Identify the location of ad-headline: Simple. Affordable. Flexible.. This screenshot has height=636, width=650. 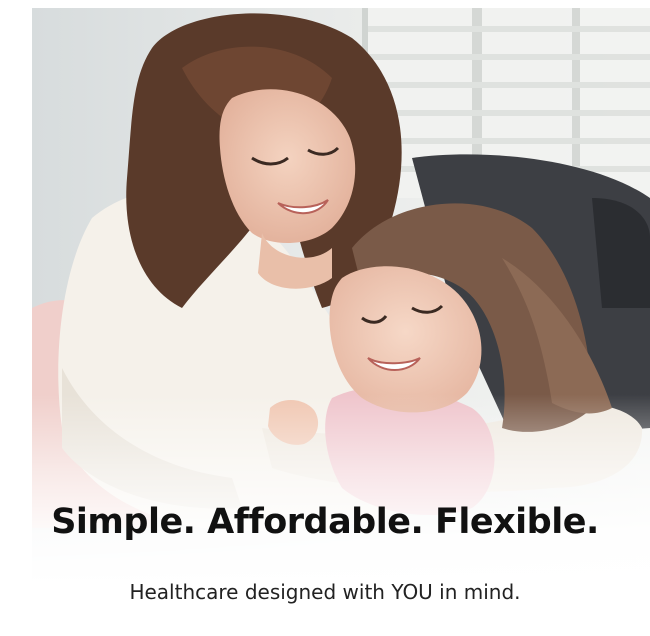
(325, 522).